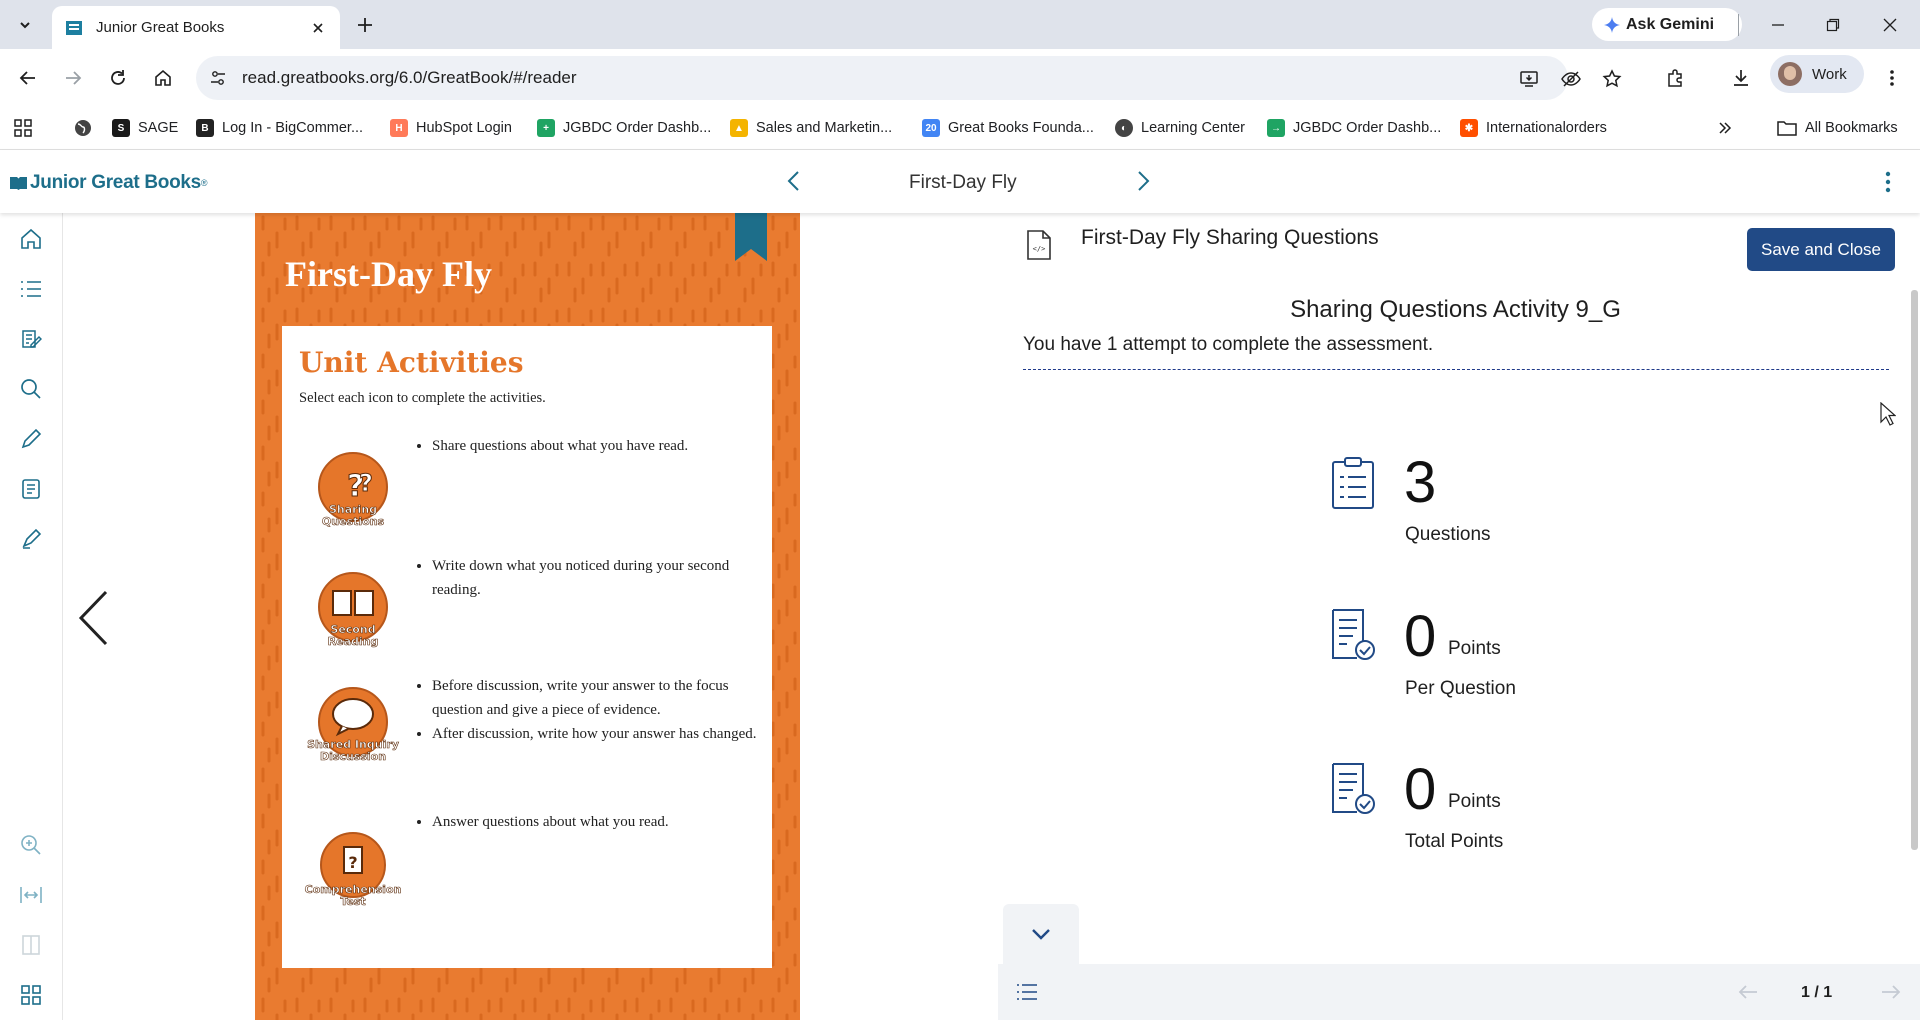 This screenshot has width=1920, height=1020. What do you see at coordinates (31, 895) in the screenshot?
I see `fit-width-icon` at bounding box center [31, 895].